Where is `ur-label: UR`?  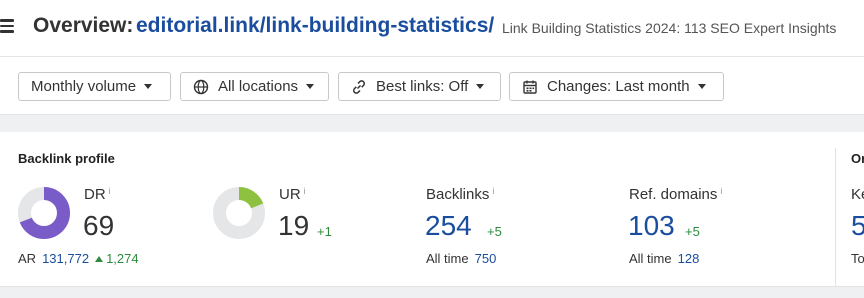 ur-label: UR is located at coordinates (290, 194).